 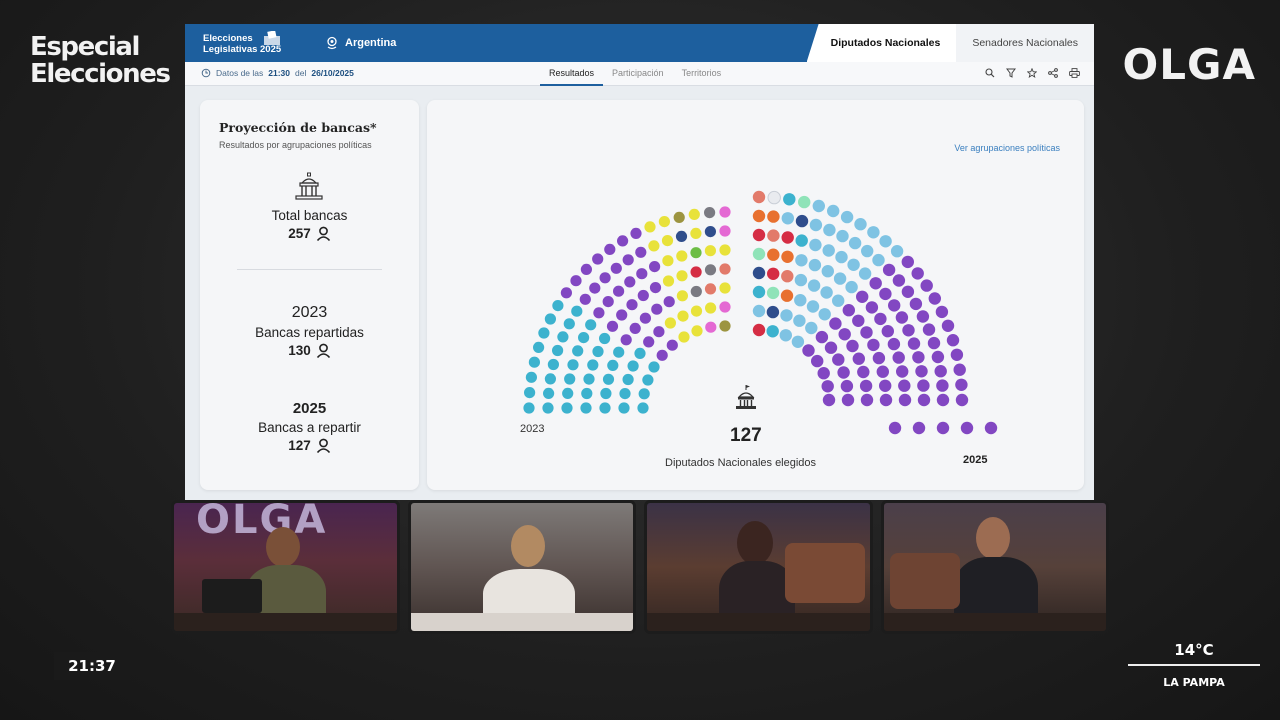 What do you see at coordinates (360, 43) in the screenshot?
I see `country-selector: Argentina` at bounding box center [360, 43].